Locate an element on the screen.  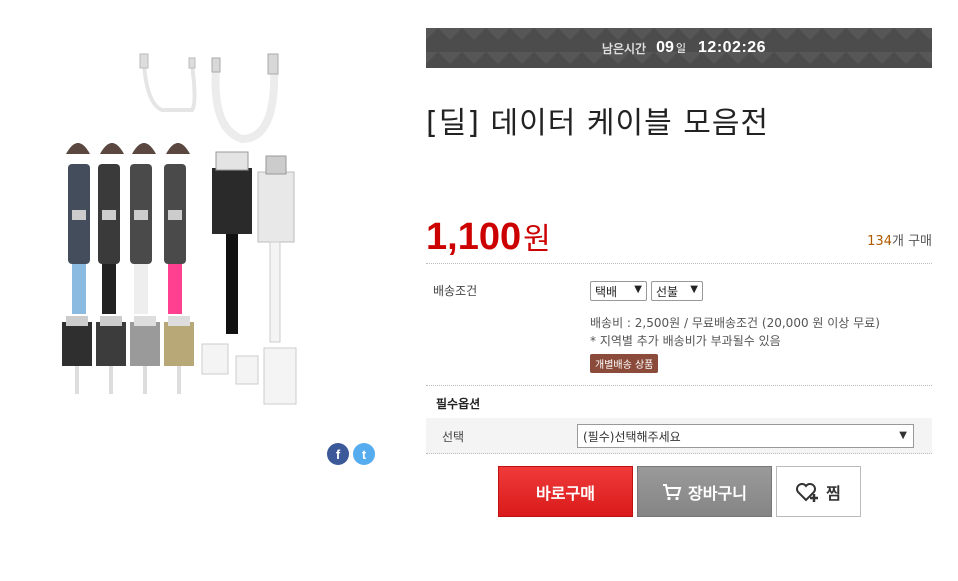
action-buttons: 바로구매 장바구니 찜 is located at coordinates (679, 491).